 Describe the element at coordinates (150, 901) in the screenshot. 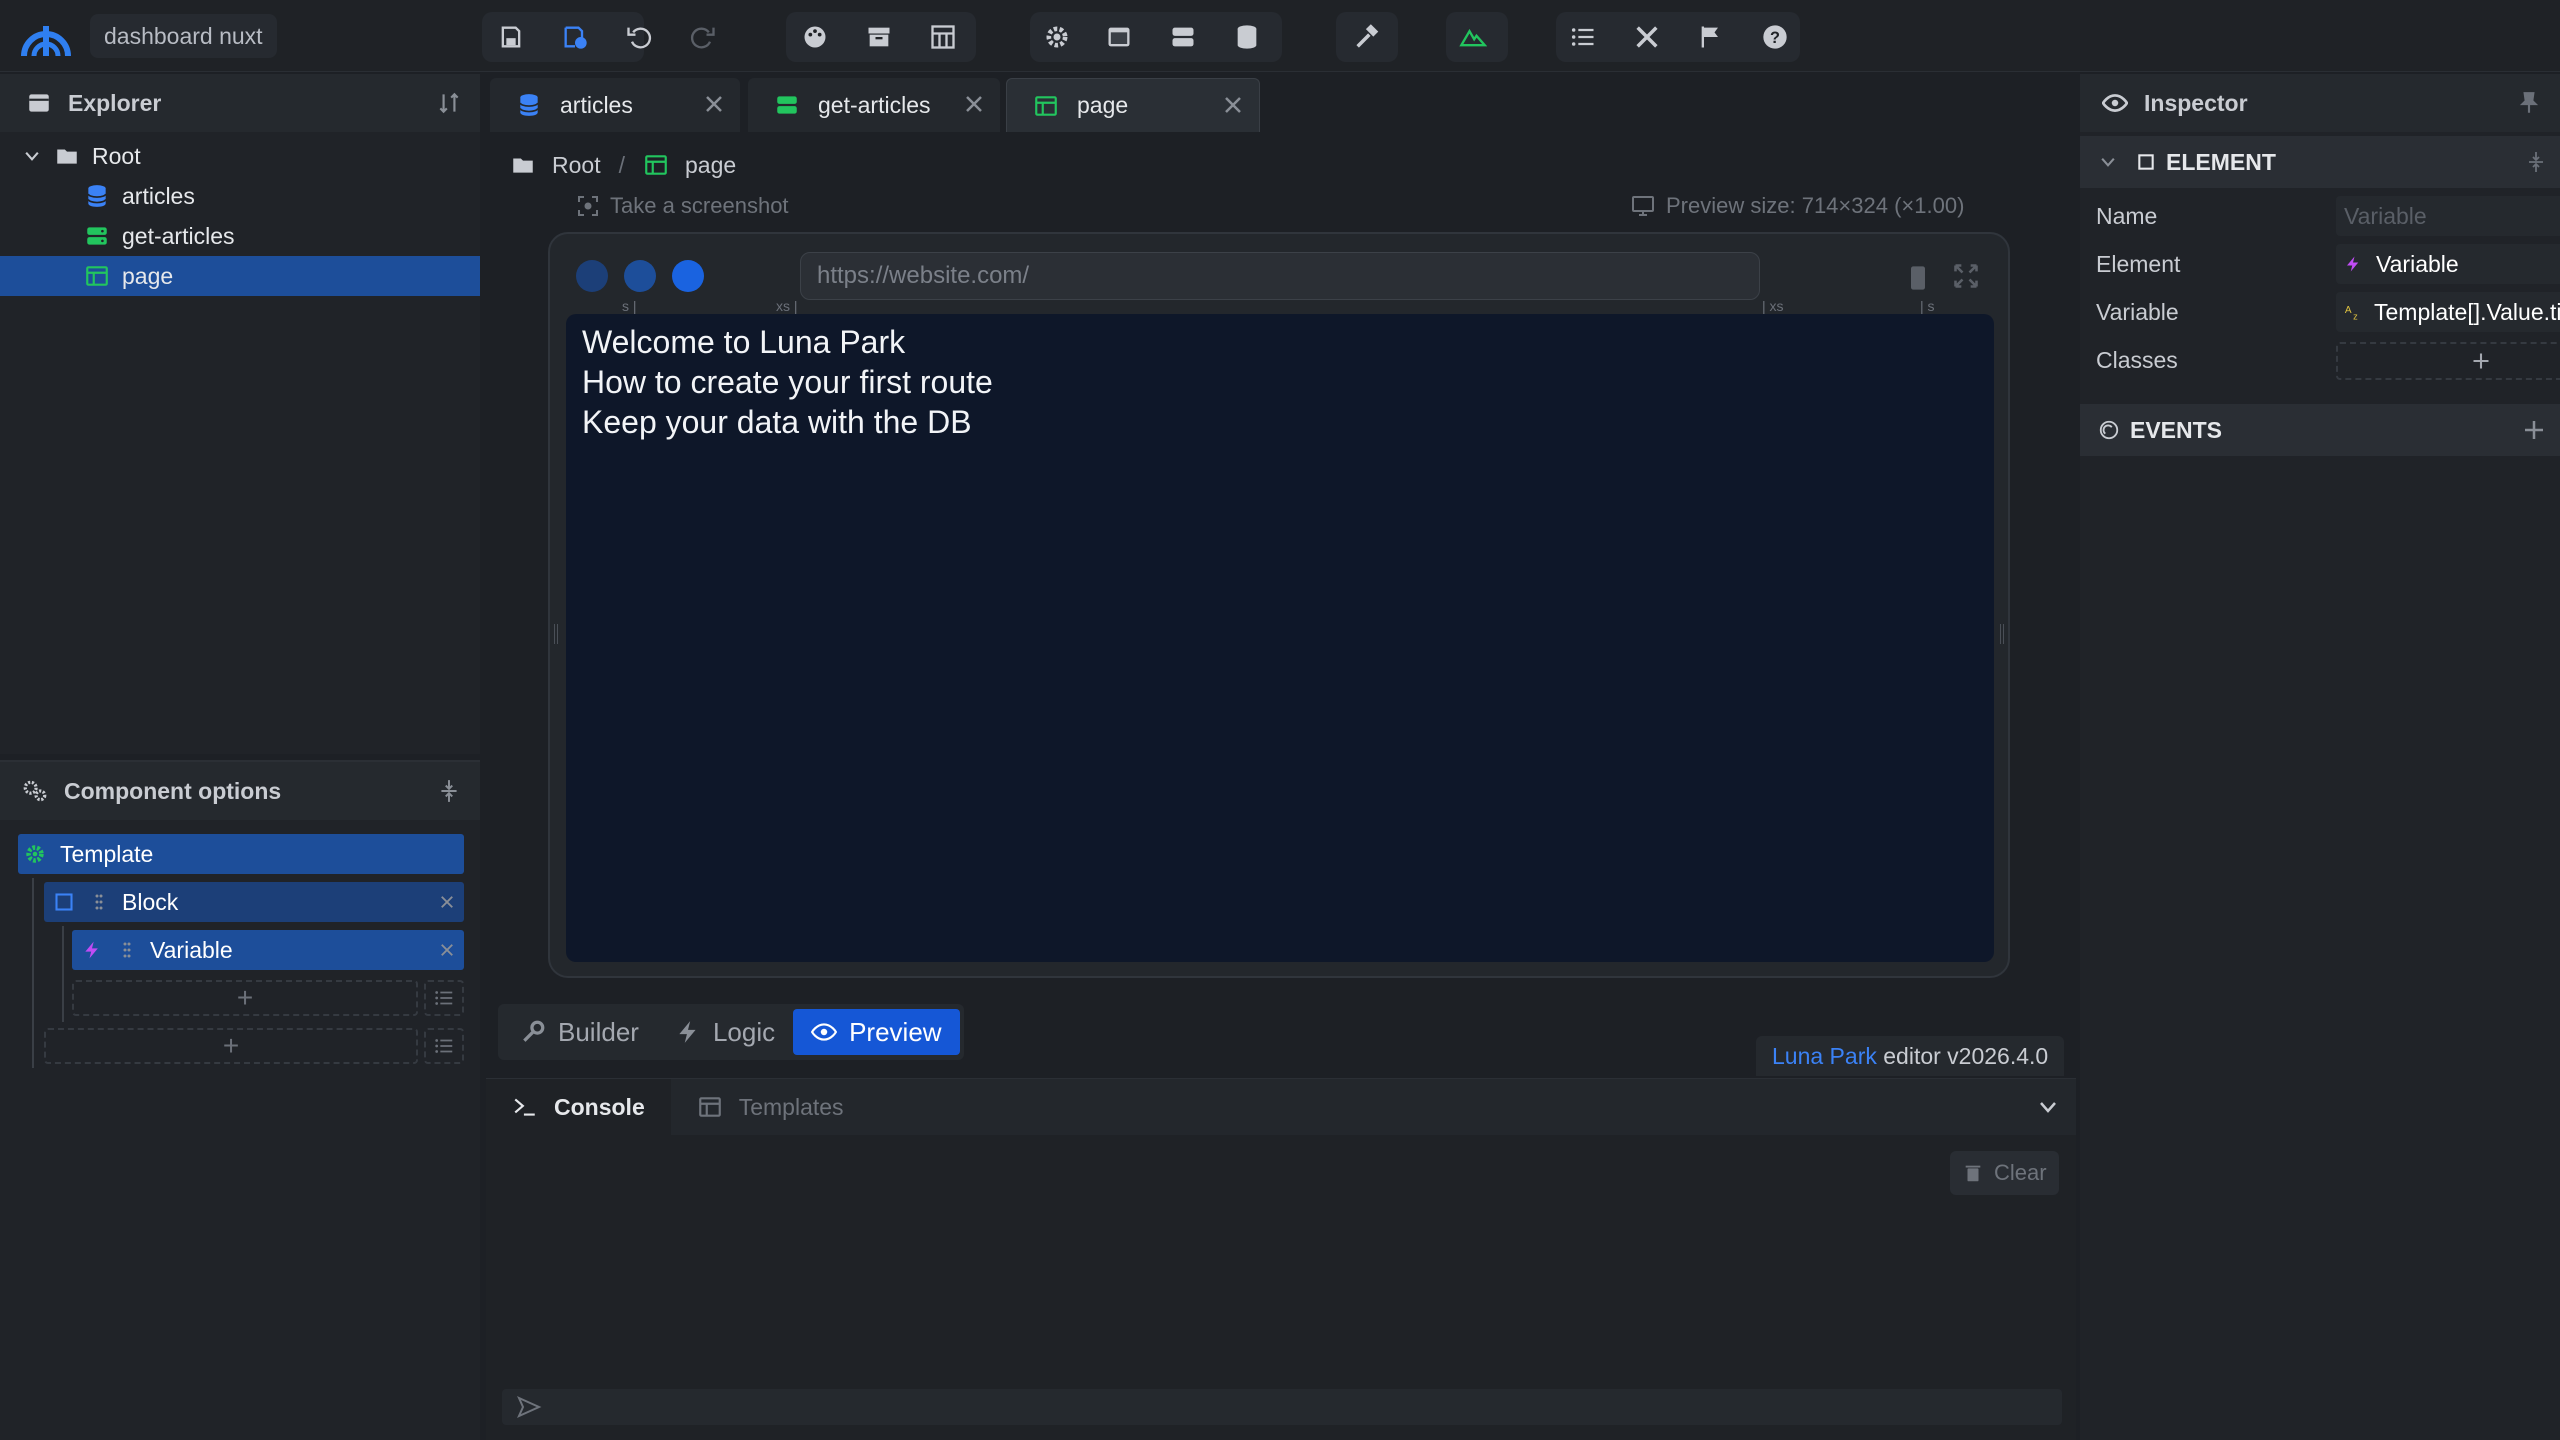

I see `block-label: Block` at that location.